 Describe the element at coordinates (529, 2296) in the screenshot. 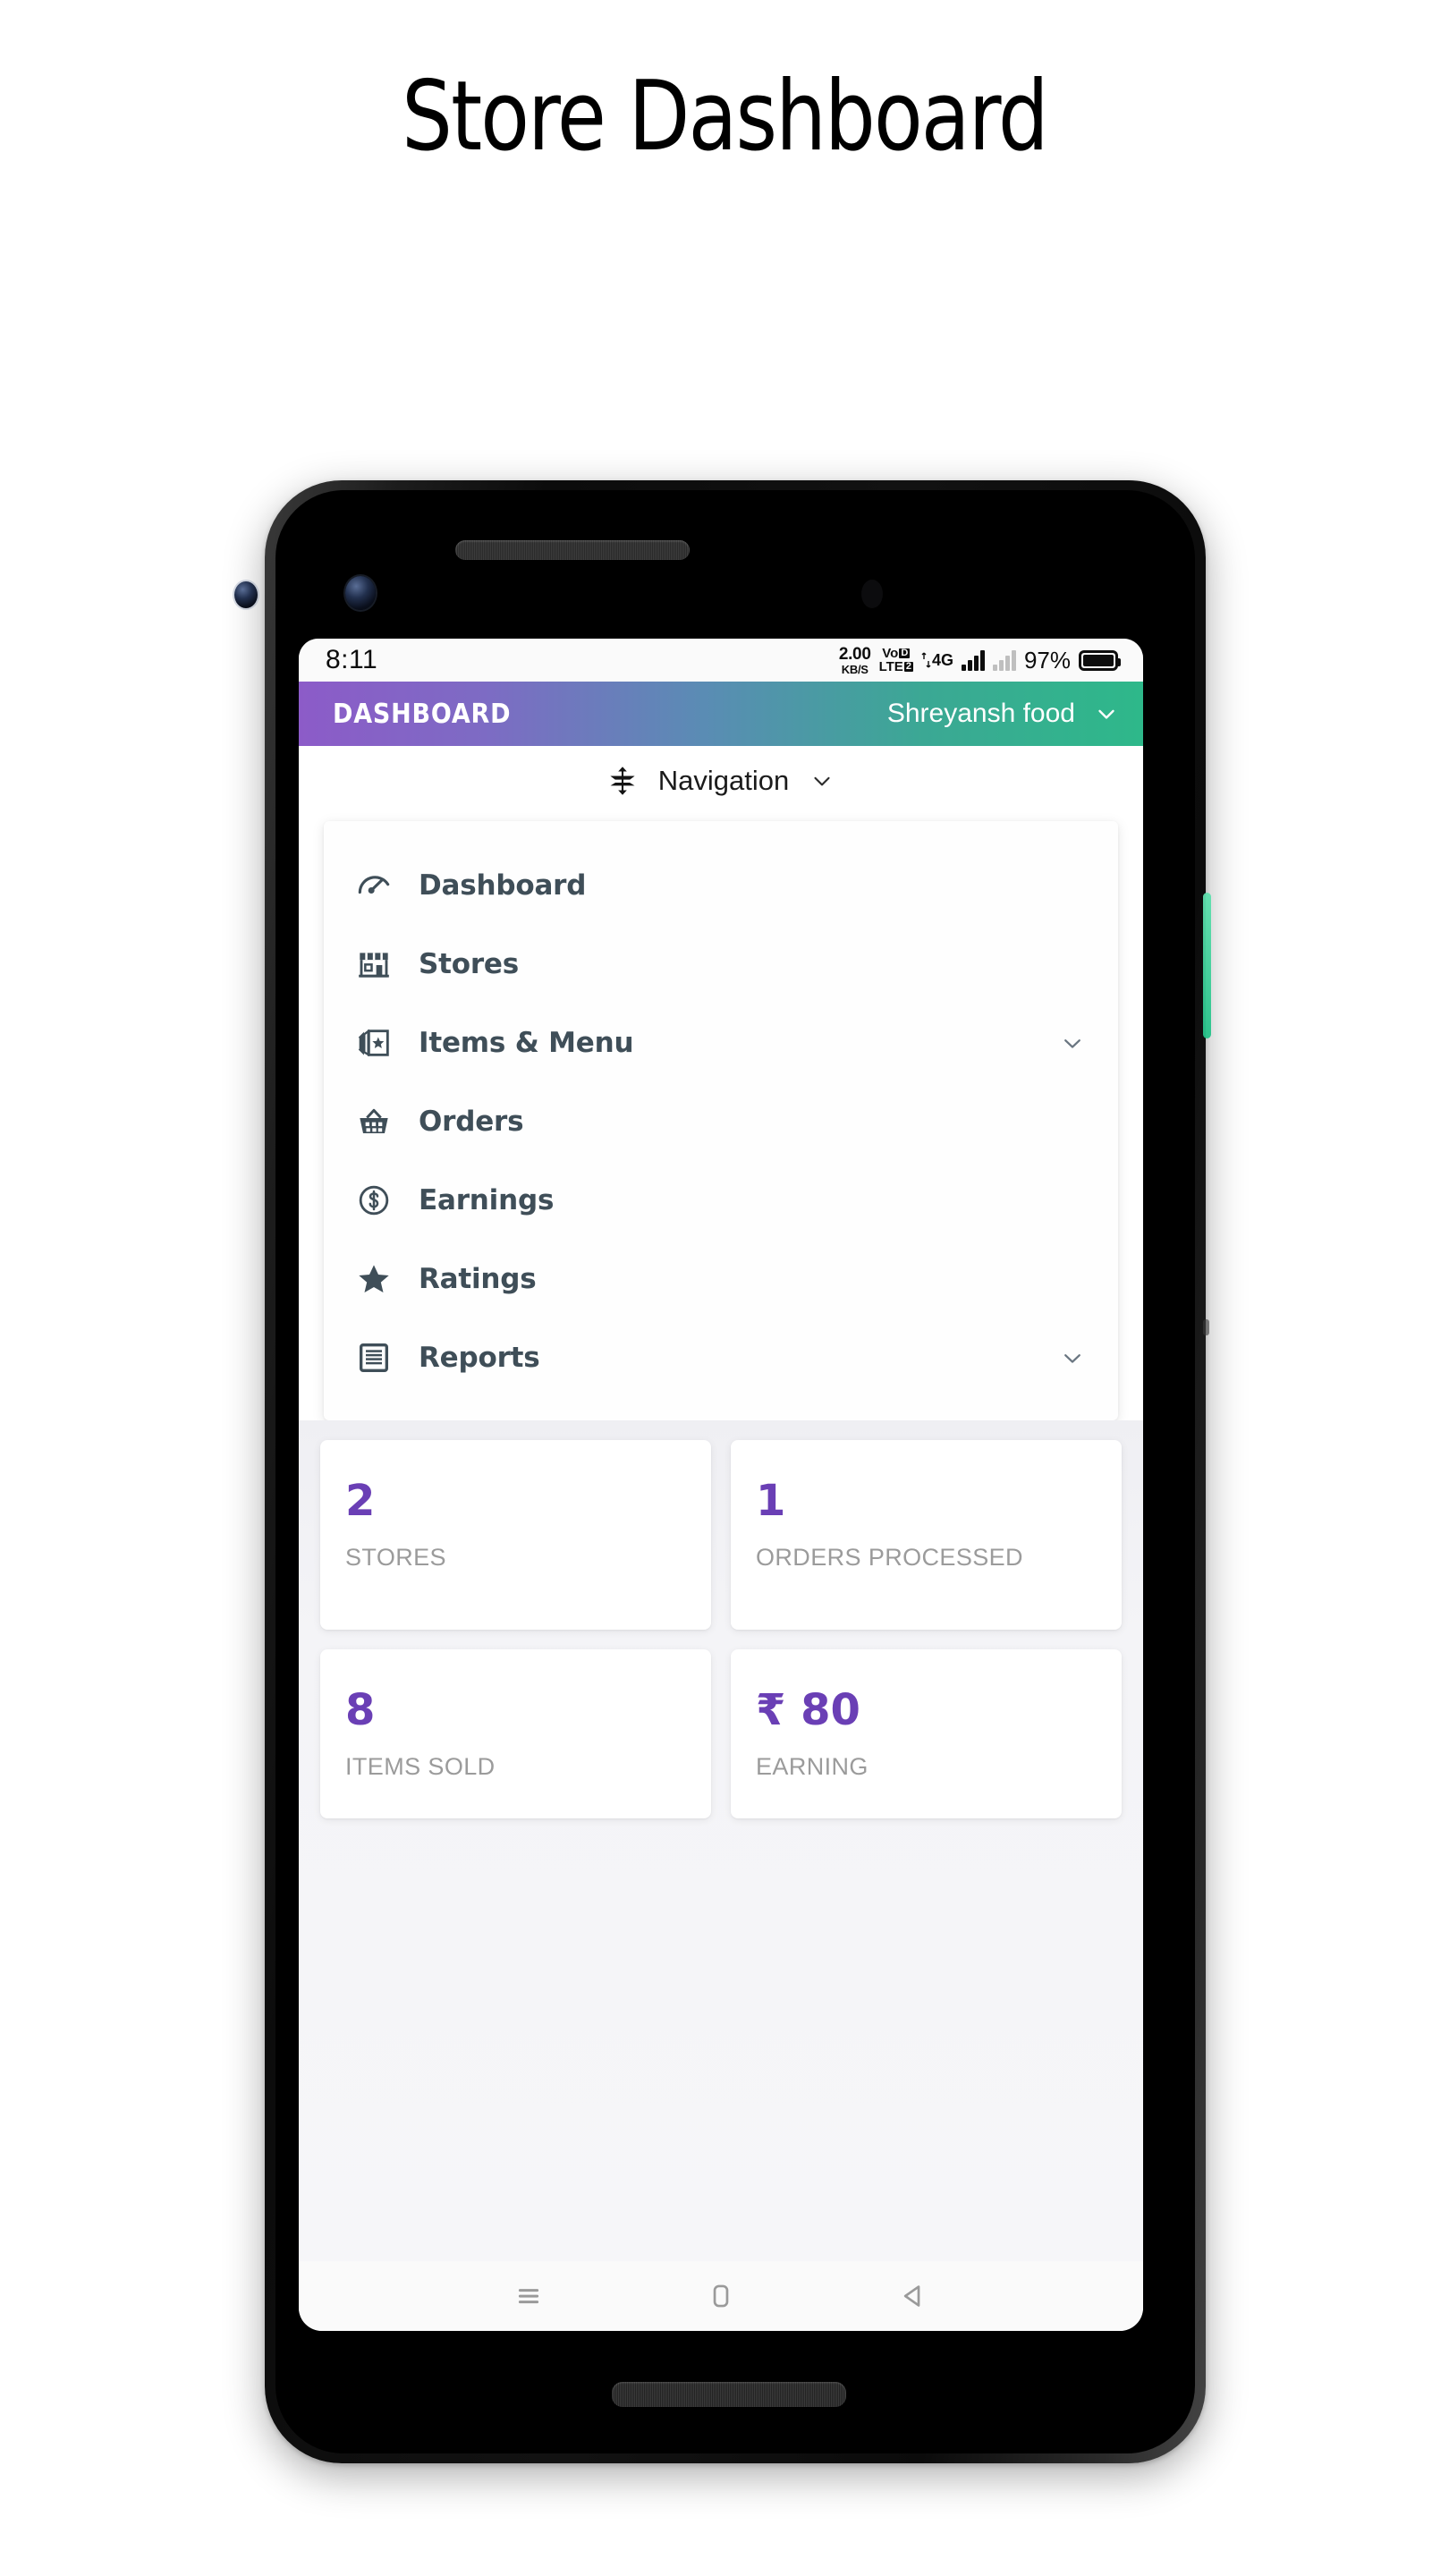

I see `menu-icon` at that location.